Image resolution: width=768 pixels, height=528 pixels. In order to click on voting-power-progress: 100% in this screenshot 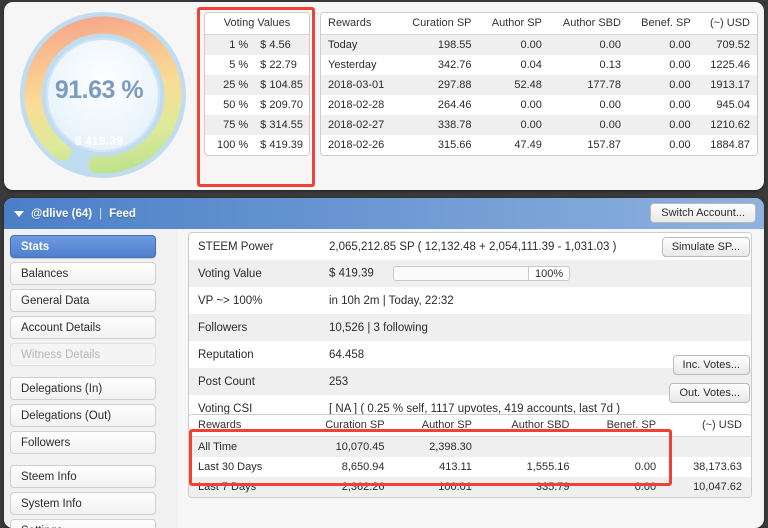, I will do `click(481, 273)`.